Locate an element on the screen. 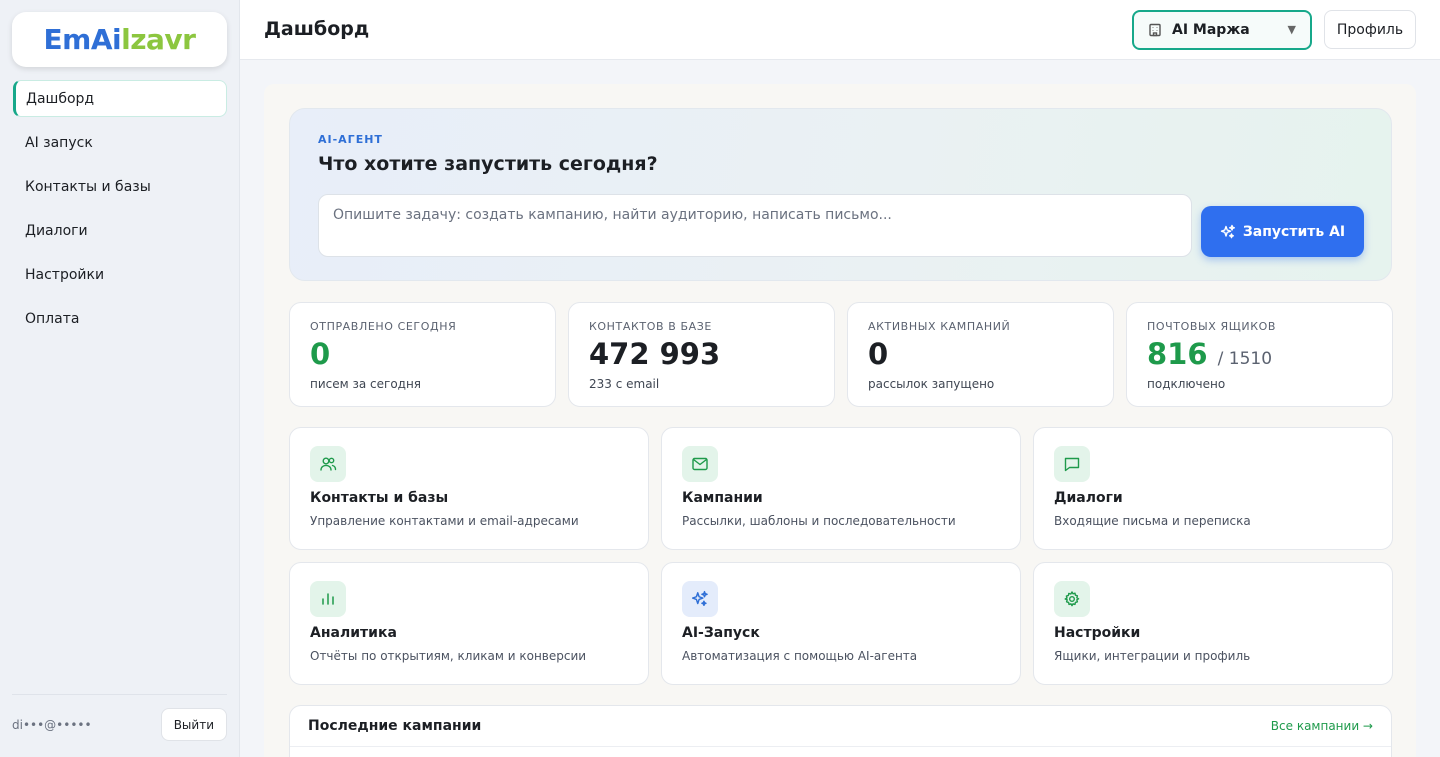 This screenshot has width=1440, height=757. gear-icon is located at coordinates (1072, 599).